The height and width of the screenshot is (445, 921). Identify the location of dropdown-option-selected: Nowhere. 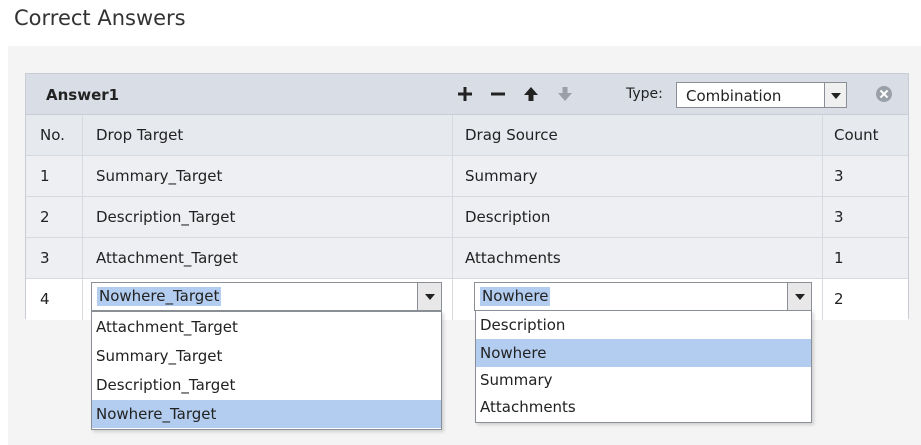
(643, 353).